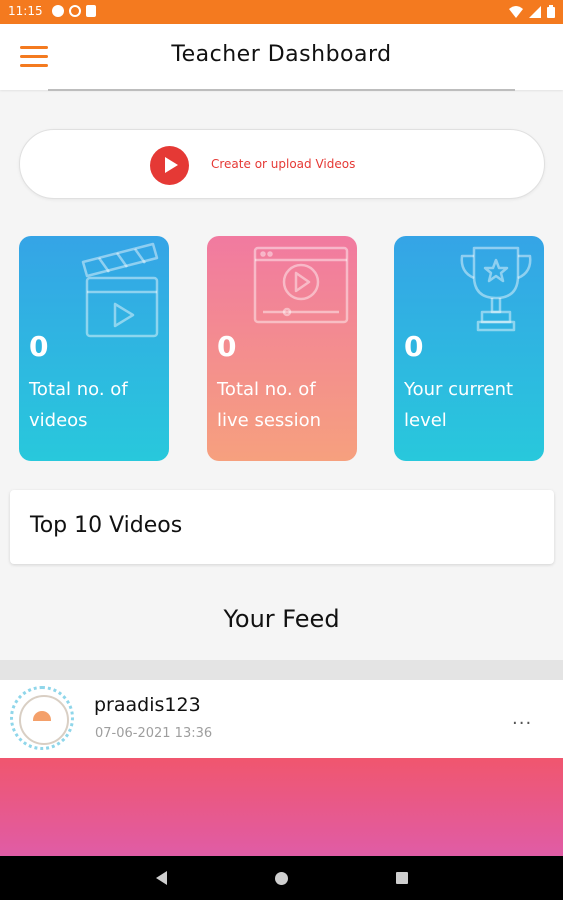 This screenshot has width=563, height=900. What do you see at coordinates (78, 405) in the screenshot?
I see `videos-label: Total no. of videos` at bounding box center [78, 405].